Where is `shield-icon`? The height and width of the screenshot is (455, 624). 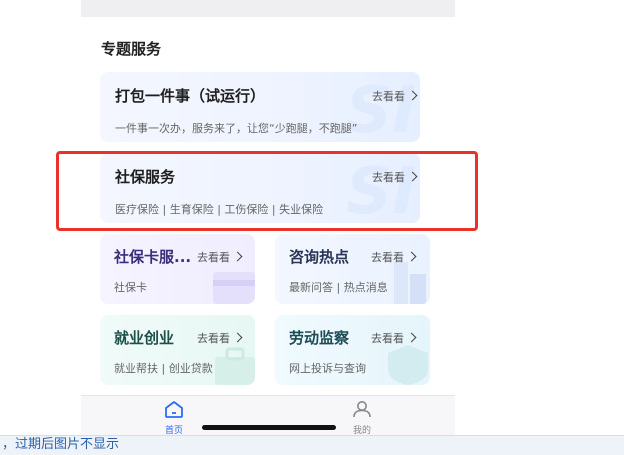 shield-icon is located at coordinates (408, 365).